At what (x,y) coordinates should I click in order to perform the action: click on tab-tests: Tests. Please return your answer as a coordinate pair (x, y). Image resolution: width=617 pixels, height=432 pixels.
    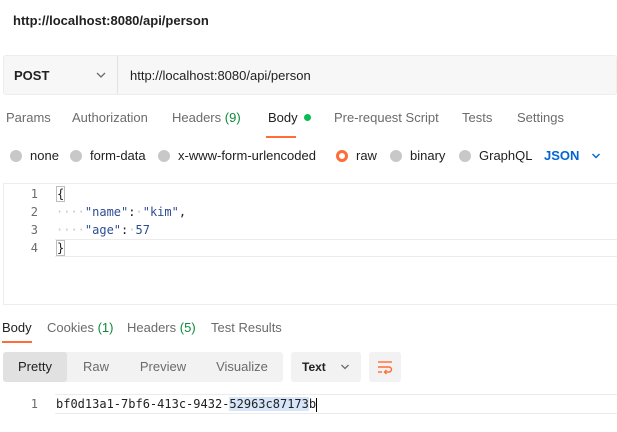
    Looking at the image, I should click on (477, 117).